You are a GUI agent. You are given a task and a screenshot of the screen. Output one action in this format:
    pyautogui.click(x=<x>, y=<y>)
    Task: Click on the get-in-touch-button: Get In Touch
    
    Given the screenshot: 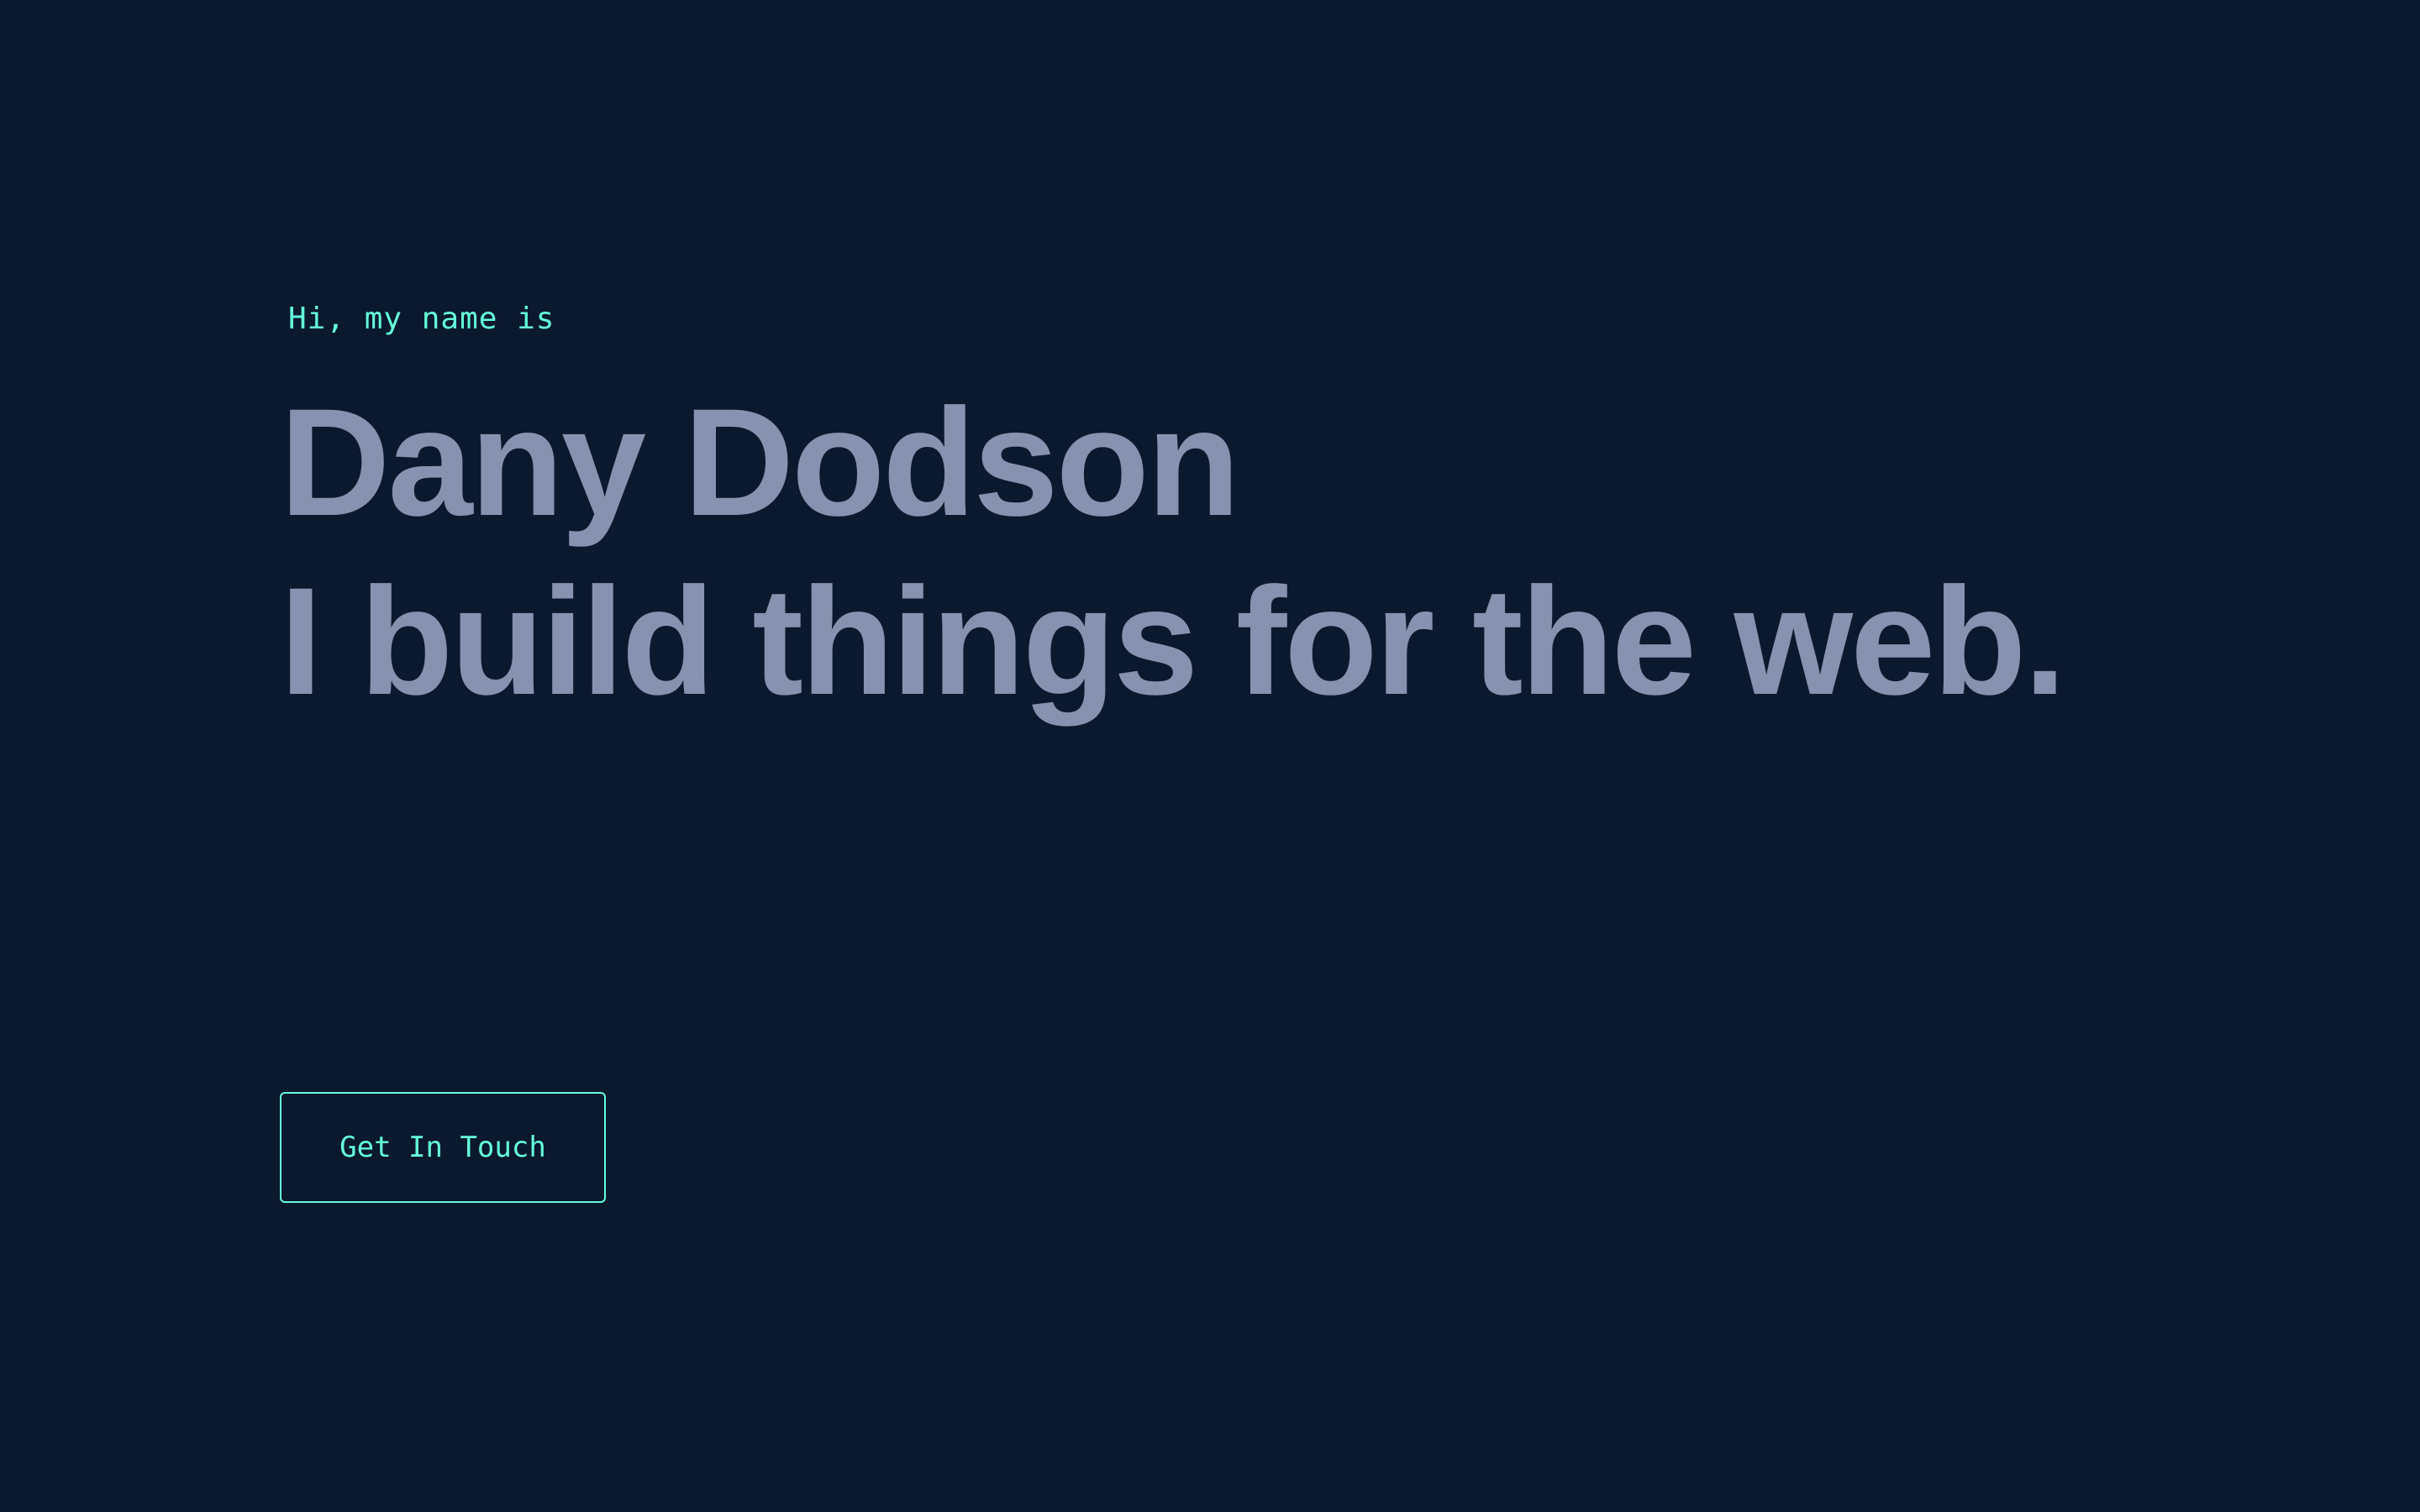 What is the action you would take?
    pyautogui.click(x=443, y=1147)
    